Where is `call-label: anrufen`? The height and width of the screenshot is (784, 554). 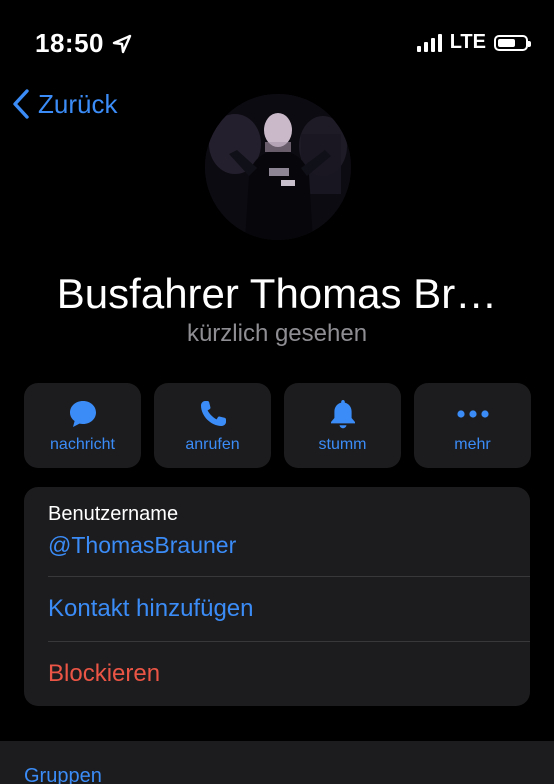 call-label: anrufen is located at coordinates (212, 444).